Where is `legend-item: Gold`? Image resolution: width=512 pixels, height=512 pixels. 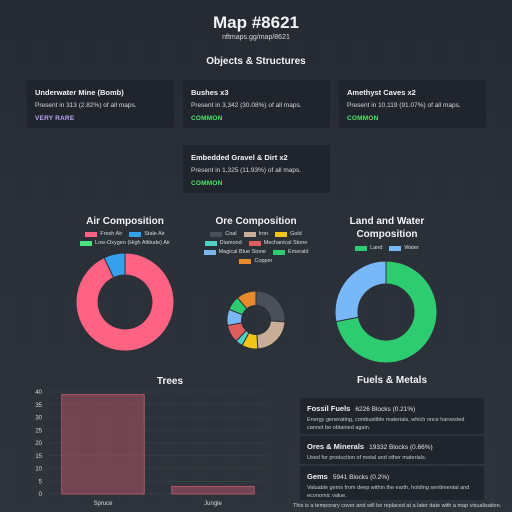 legend-item: Gold is located at coordinates (288, 234).